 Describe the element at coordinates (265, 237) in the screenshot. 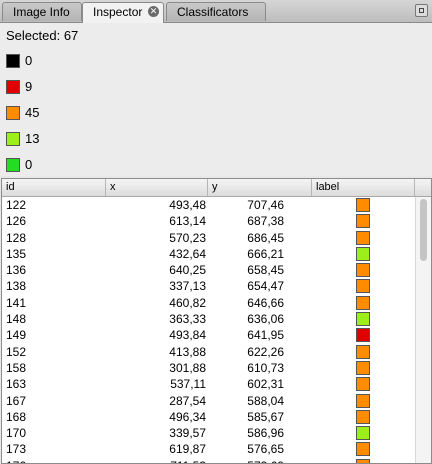

I see `cell-y: 686,45` at that location.